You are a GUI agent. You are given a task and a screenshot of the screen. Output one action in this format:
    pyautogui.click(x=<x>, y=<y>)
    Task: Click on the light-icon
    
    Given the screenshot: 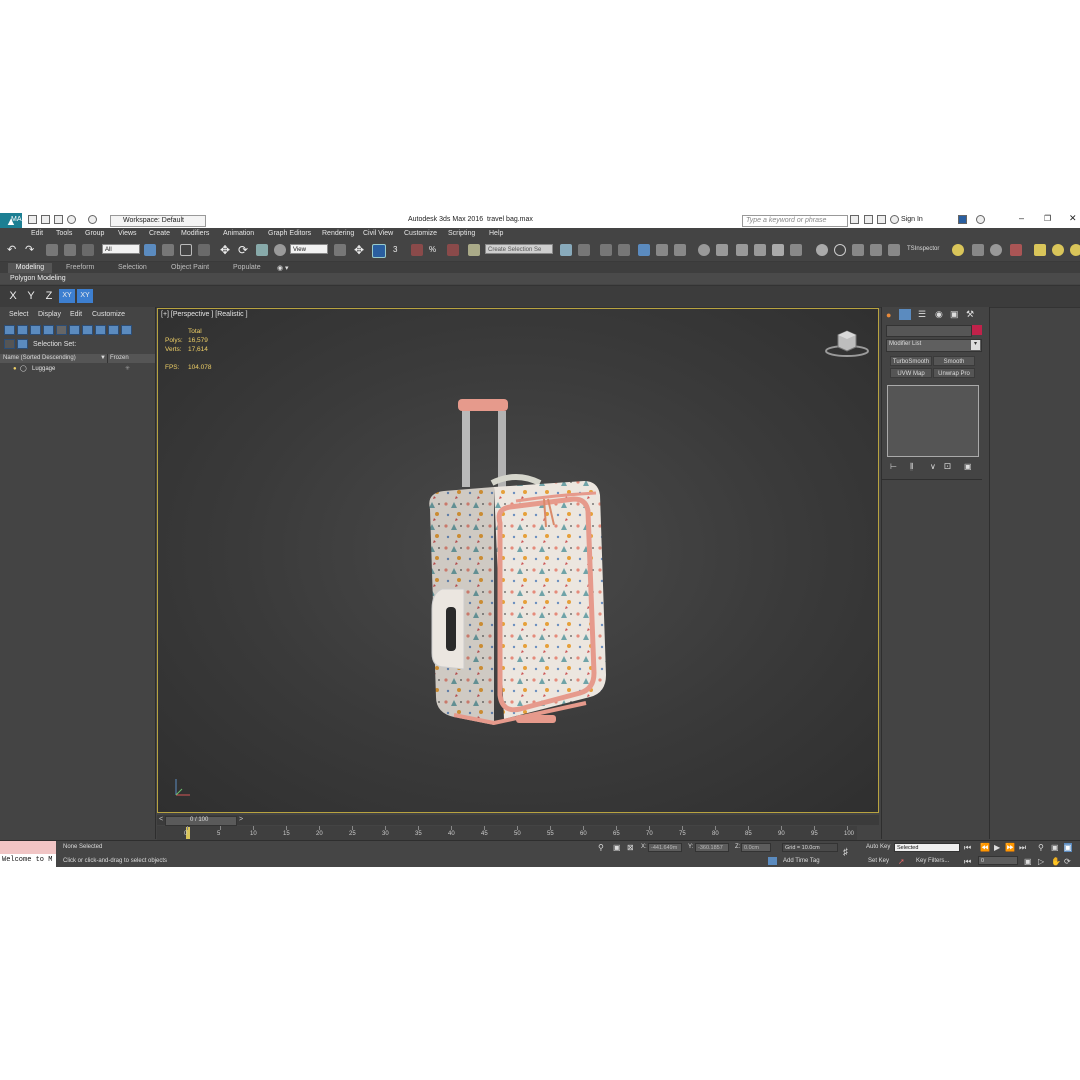 What is the action you would take?
    pyautogui.click(x=958, y=250)
    